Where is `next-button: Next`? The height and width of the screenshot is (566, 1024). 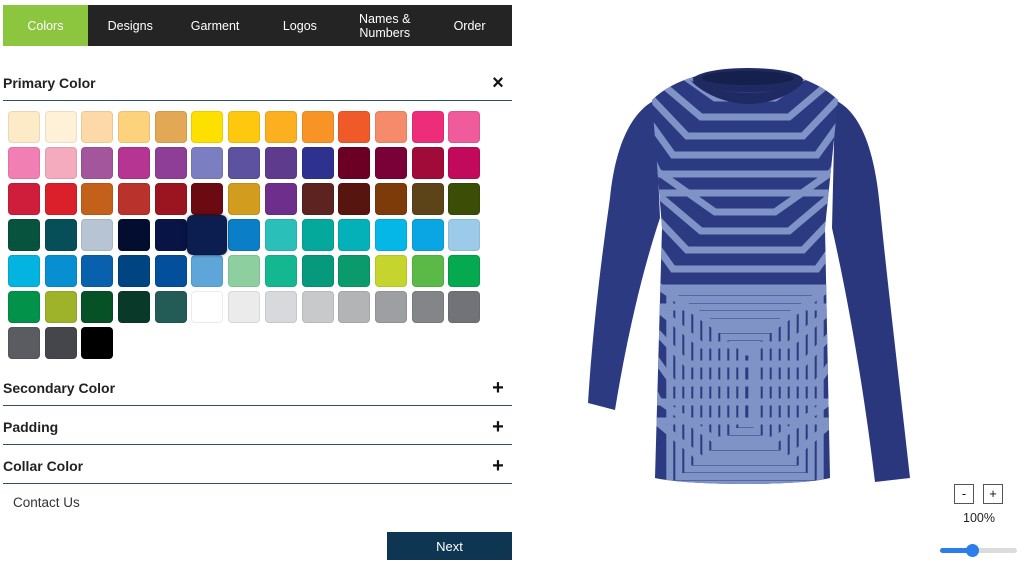
next-button: Next is located at coordinates (449, 546).